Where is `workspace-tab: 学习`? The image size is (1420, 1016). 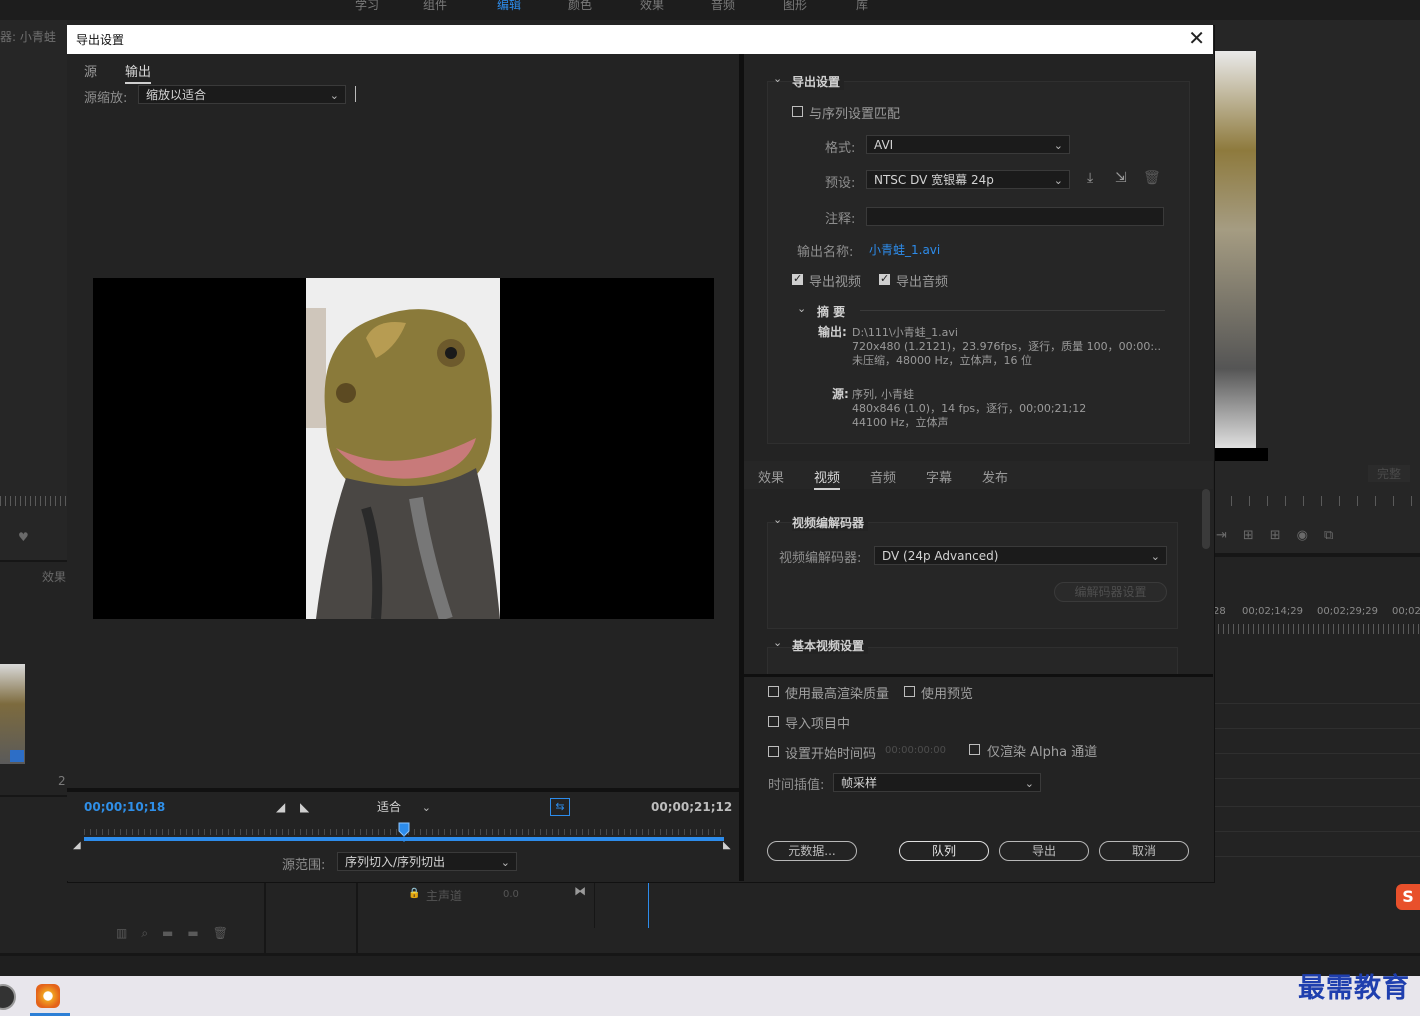 workspace-tab: 学习 is located at coordinates (367, 6).